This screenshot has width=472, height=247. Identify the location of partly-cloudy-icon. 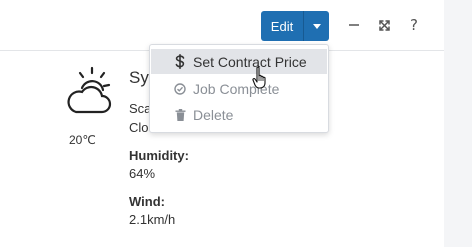
(90, 92).